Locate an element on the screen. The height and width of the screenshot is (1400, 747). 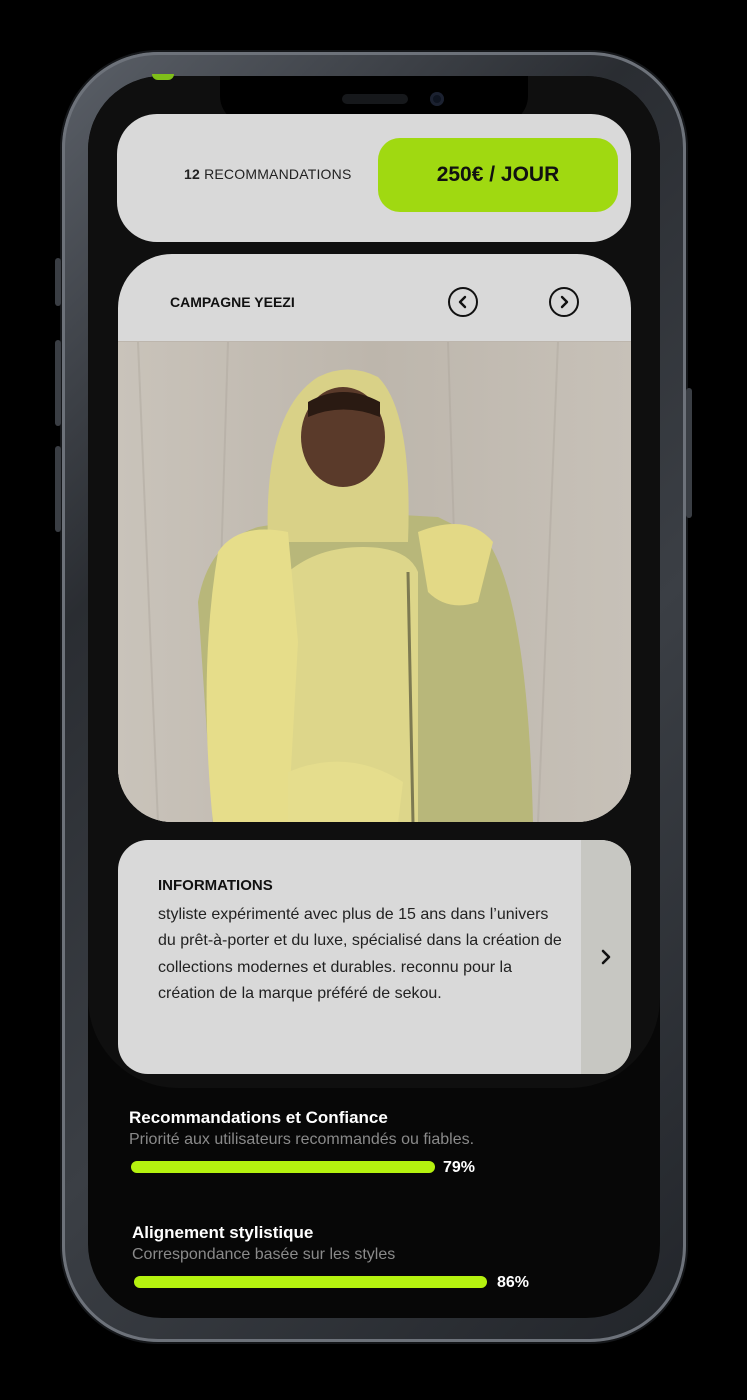
stat-title-style: Alignement stylistique is located at coordinates (223, 1232).